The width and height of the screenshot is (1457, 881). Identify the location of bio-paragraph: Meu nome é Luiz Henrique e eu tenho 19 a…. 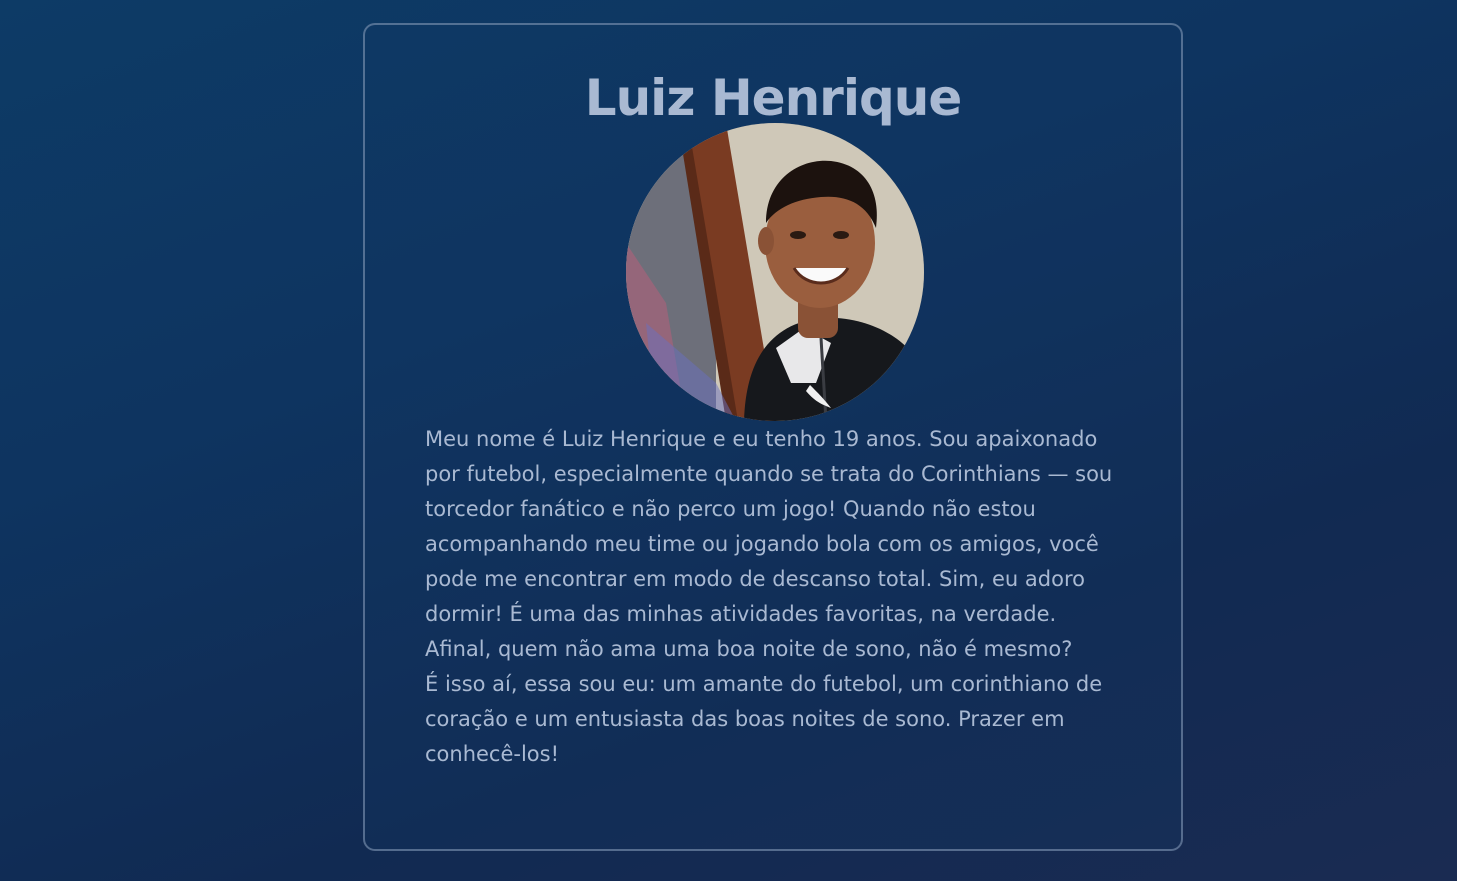
(769, 544).